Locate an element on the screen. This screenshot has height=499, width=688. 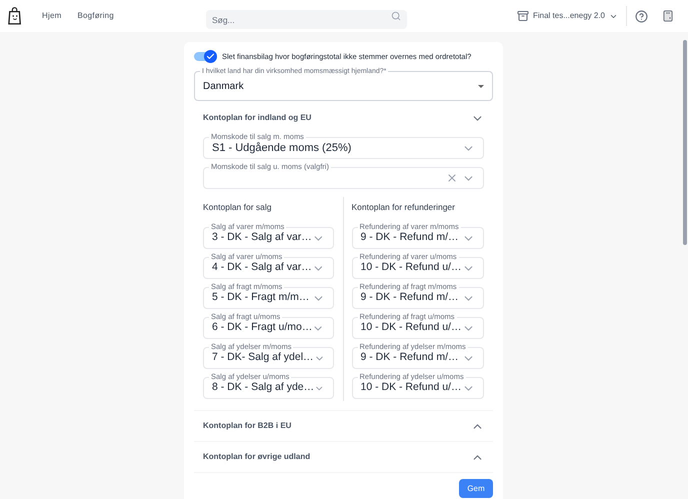
company-switcher: Final tes...enegy 2.0 is located at coordinates (567, 16).